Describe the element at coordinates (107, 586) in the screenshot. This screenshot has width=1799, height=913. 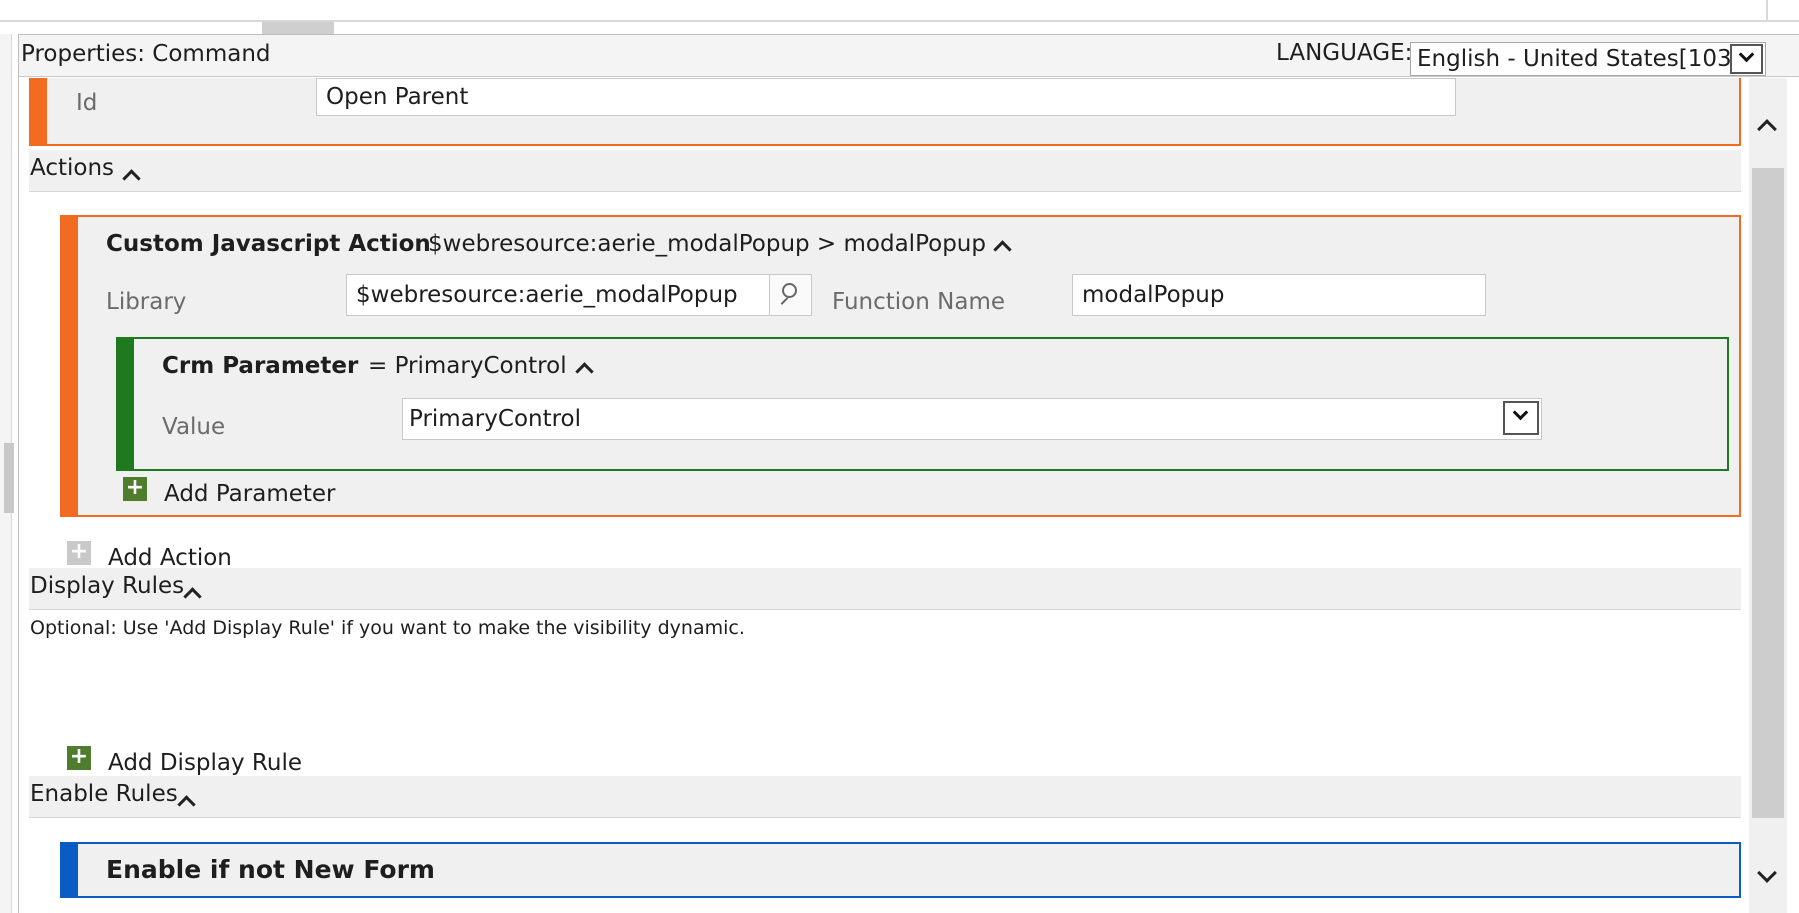
I see `display-rules-header: Display Rules` at that location.